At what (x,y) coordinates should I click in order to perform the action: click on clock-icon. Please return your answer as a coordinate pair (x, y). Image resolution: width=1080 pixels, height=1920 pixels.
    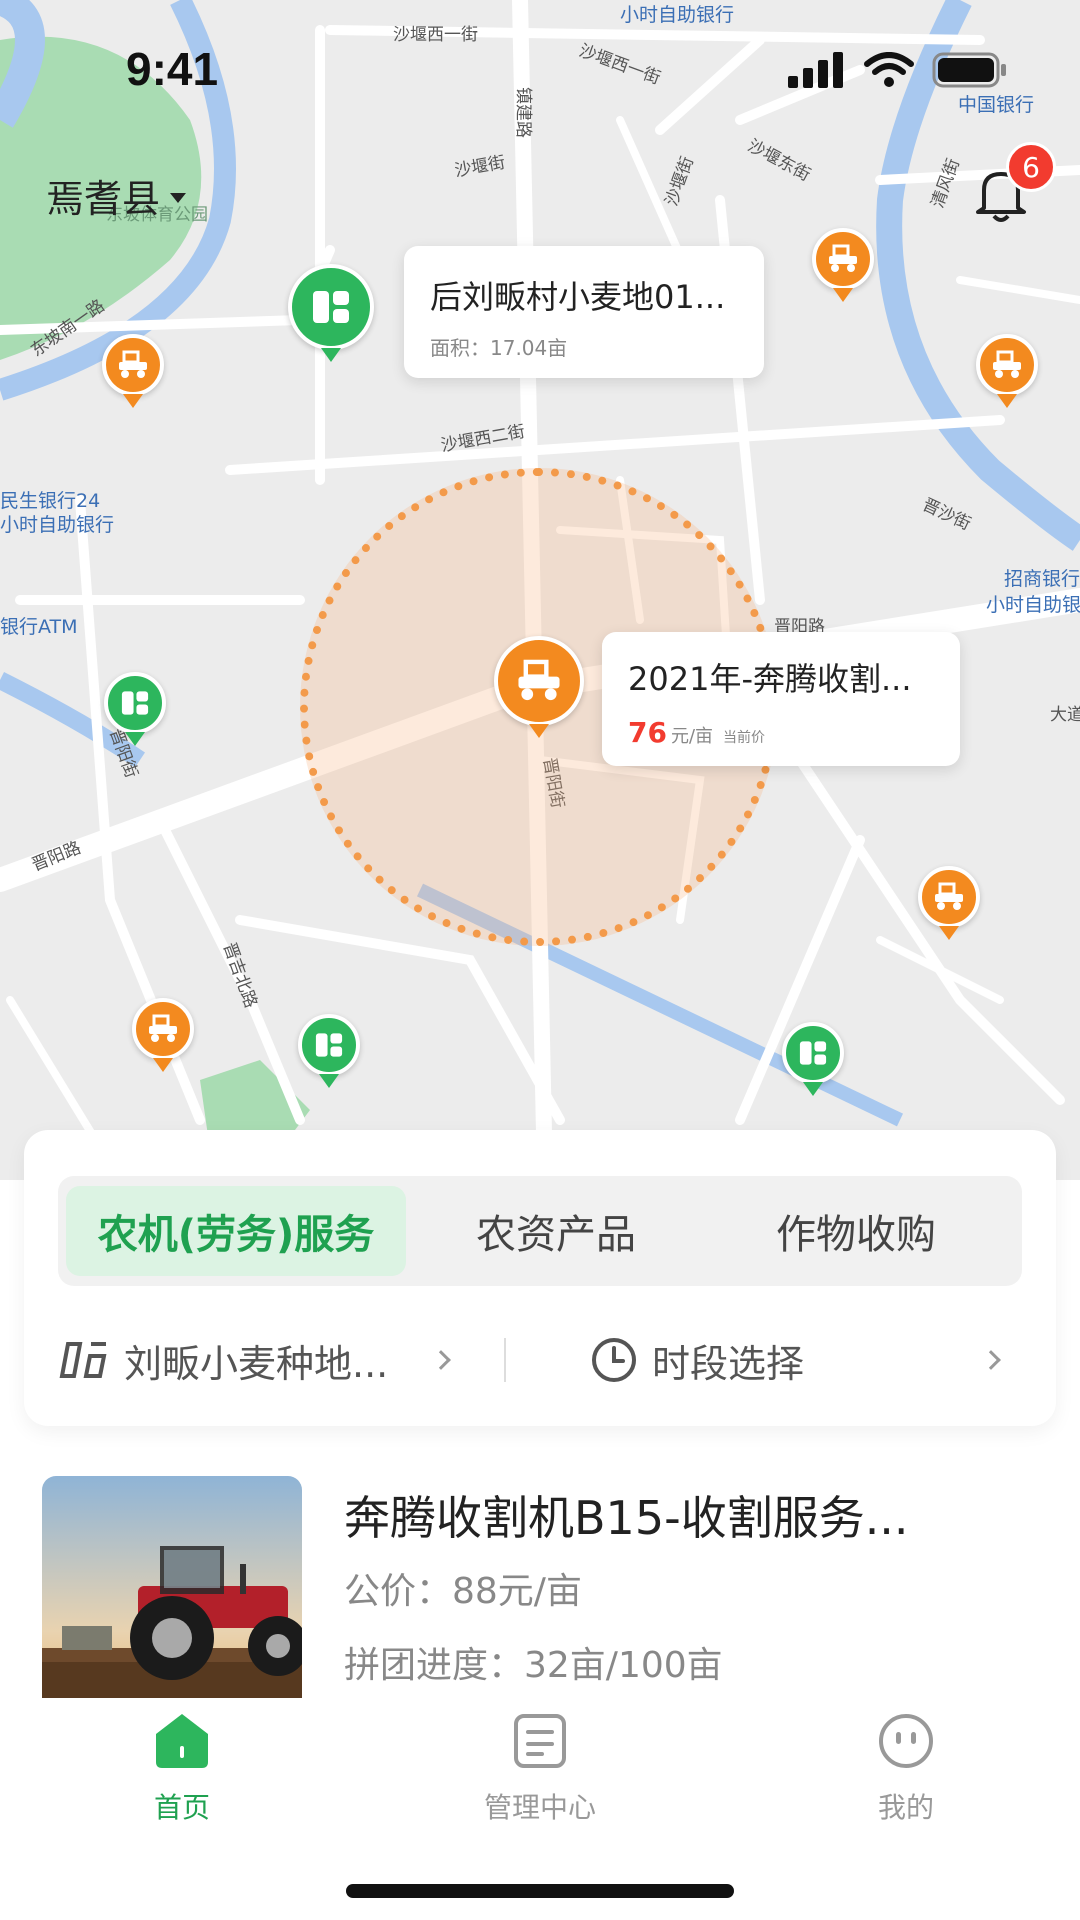
    Looking at the image, I should click on (614, 1360).